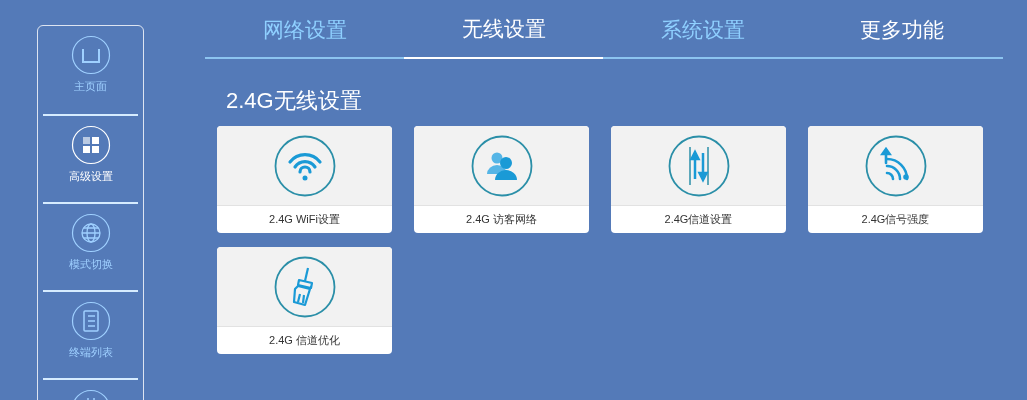  I want to click on signal-boost-icon, so click(895, 165).